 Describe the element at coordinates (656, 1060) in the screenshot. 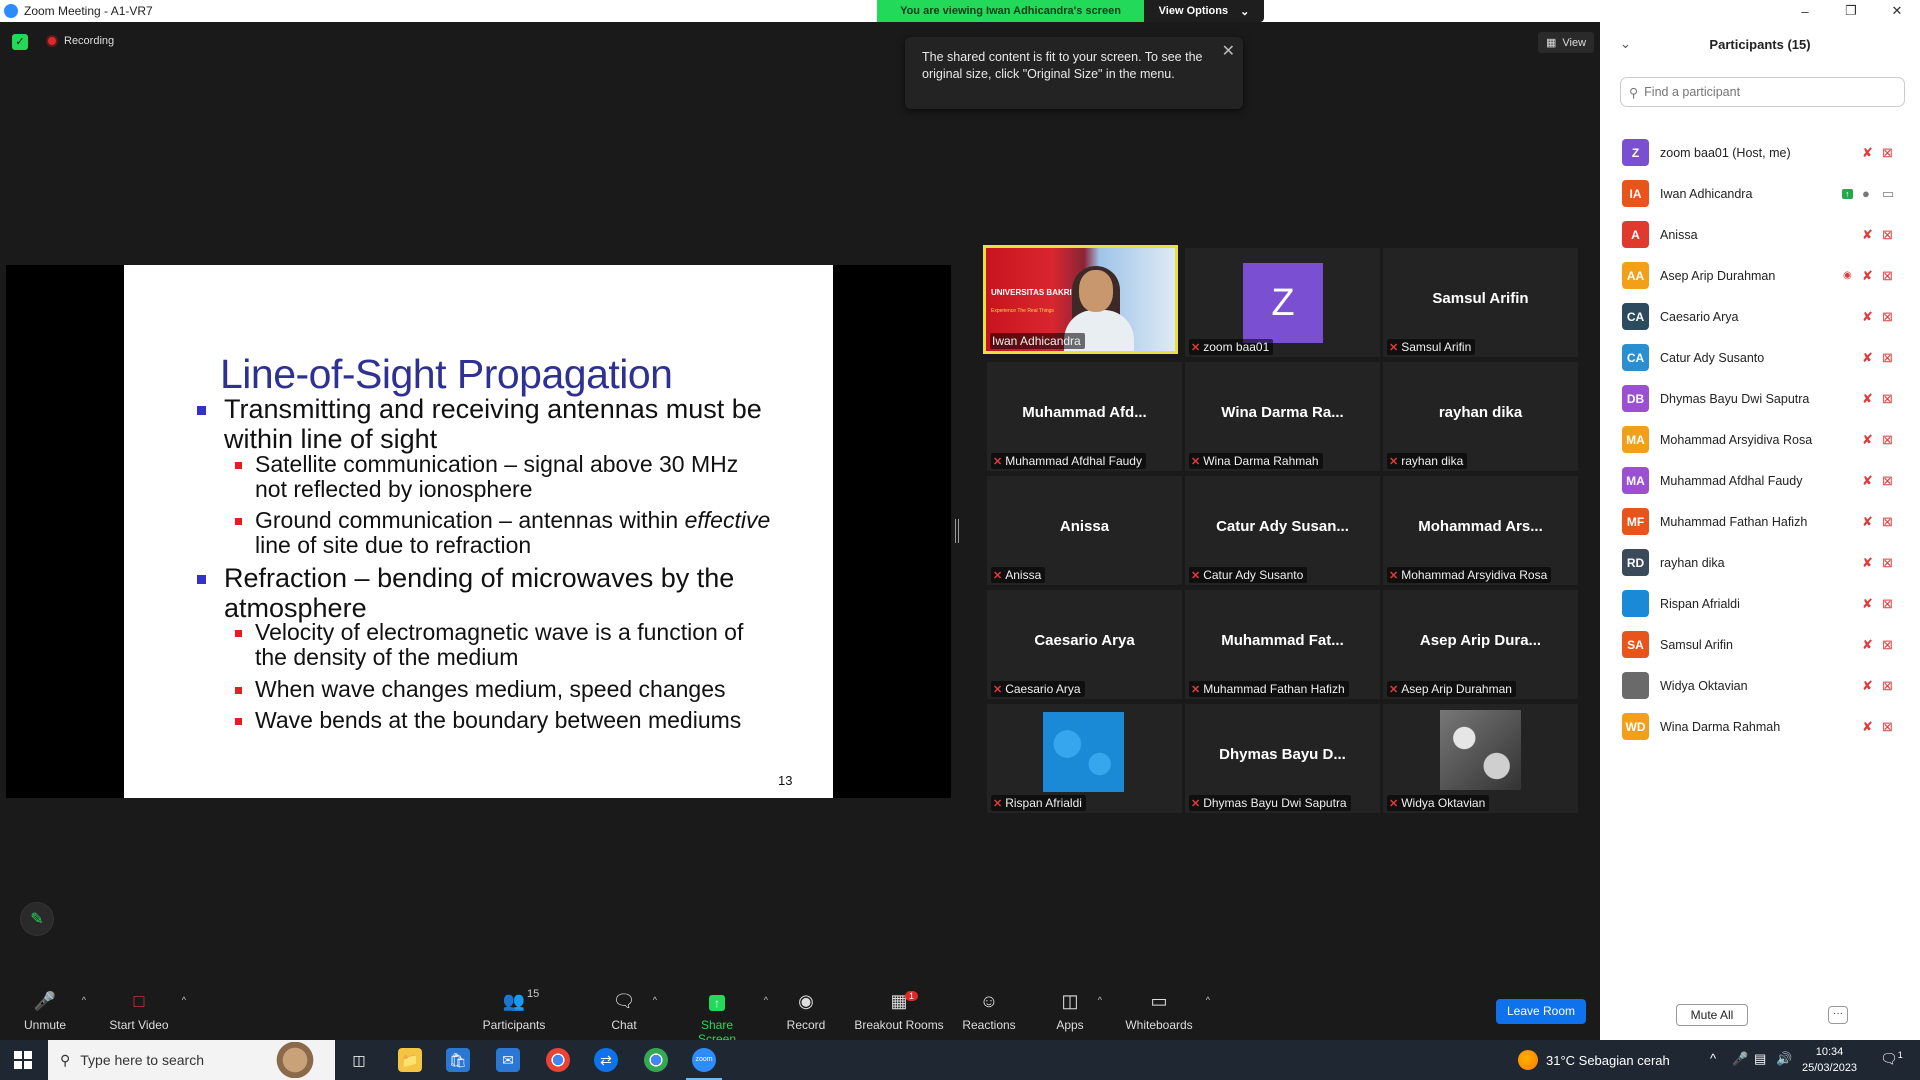

I see `chrome-profile-icon` at that location.